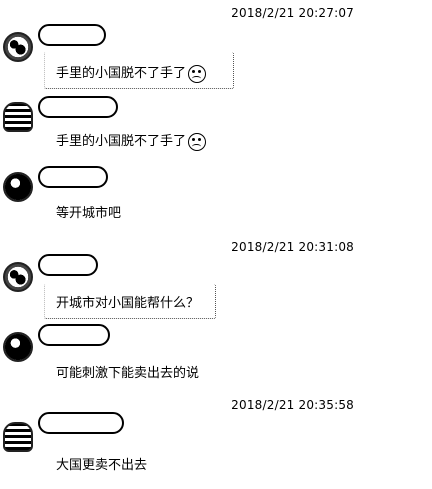 Image resolution: width=432 pixels, height=489 pixels. What do you see at coordinates (292, 13) in the screenshot?
I see `timestamp: 2018/2/21 20:27:07` at bounding box center [292, 13].